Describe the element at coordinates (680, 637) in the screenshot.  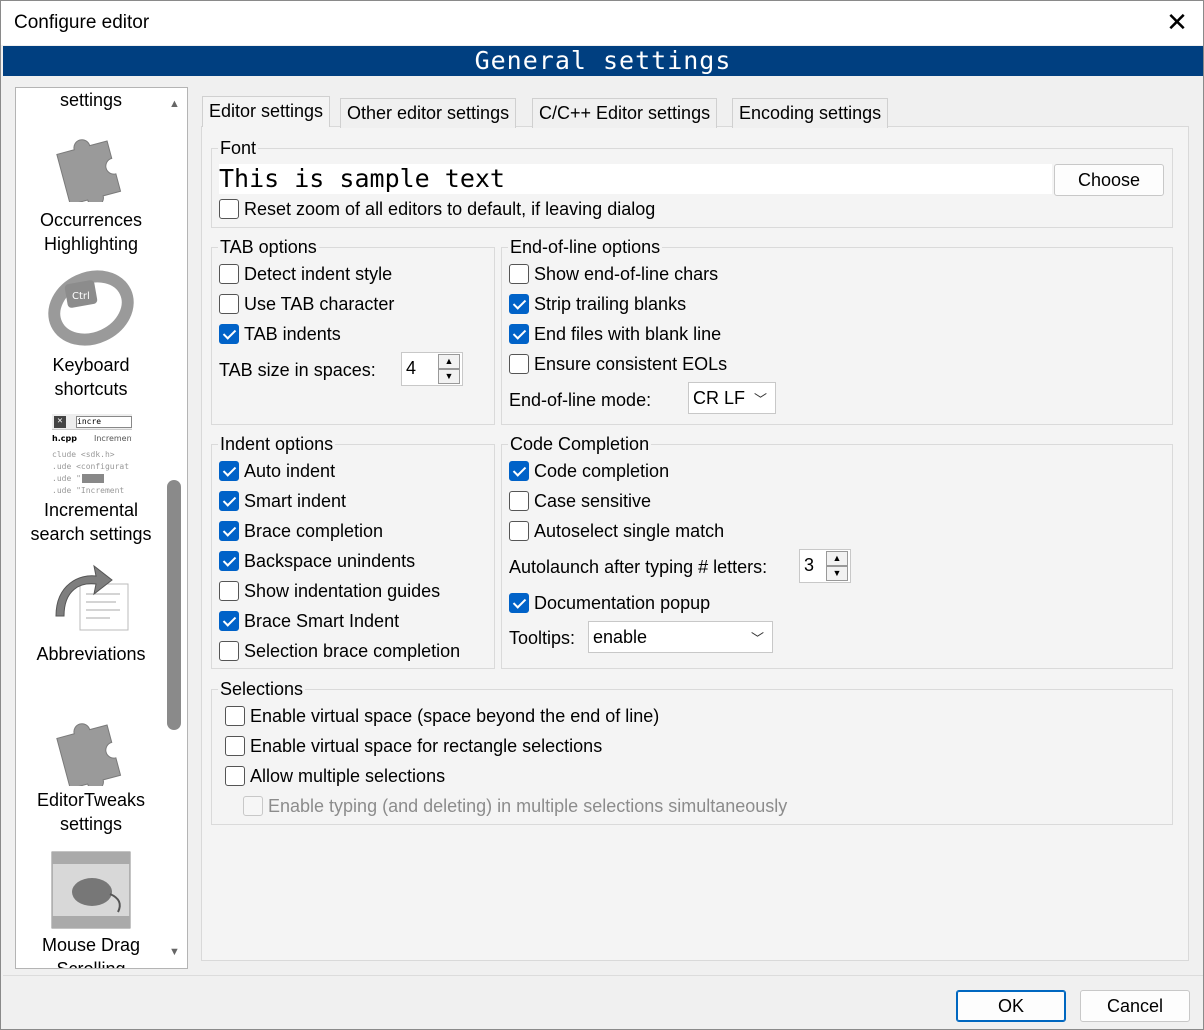
I see `tooltips-select: enable ﹀` at that location.